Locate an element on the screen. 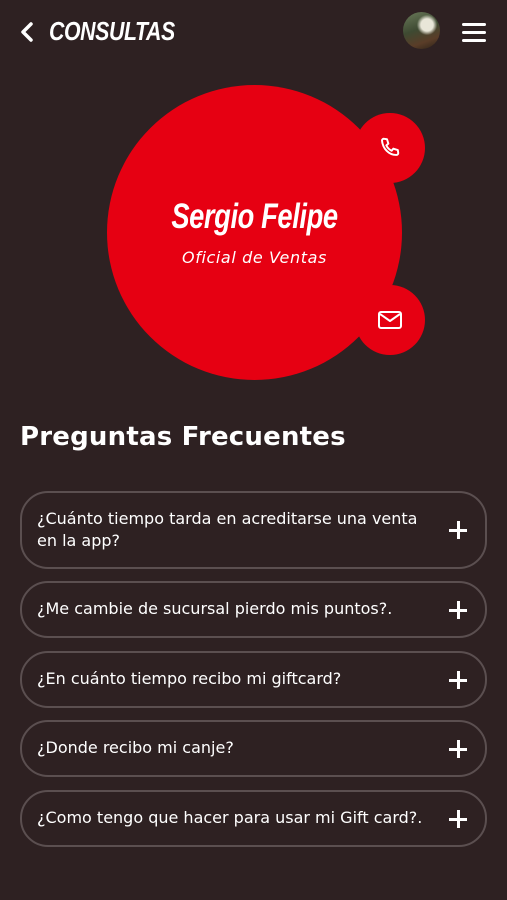 The height and width of the screenshot is (900, 507). faq-item: ¿En cuánto tiempo recibo mi giftcard? is located at coordinates (253, 679).